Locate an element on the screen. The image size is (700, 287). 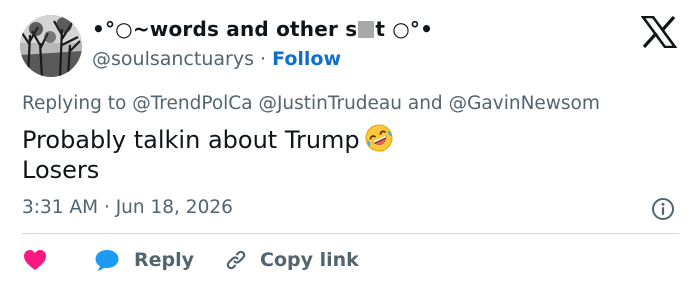
tweet-line-2: Losers is located at coordinates (61, 170).